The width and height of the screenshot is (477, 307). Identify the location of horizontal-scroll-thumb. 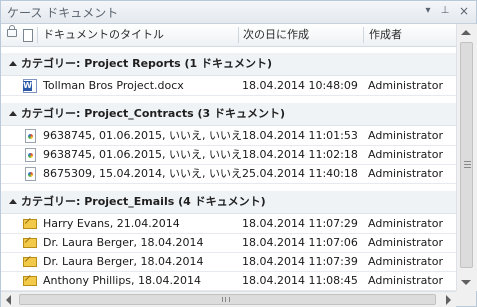
(227, 299).